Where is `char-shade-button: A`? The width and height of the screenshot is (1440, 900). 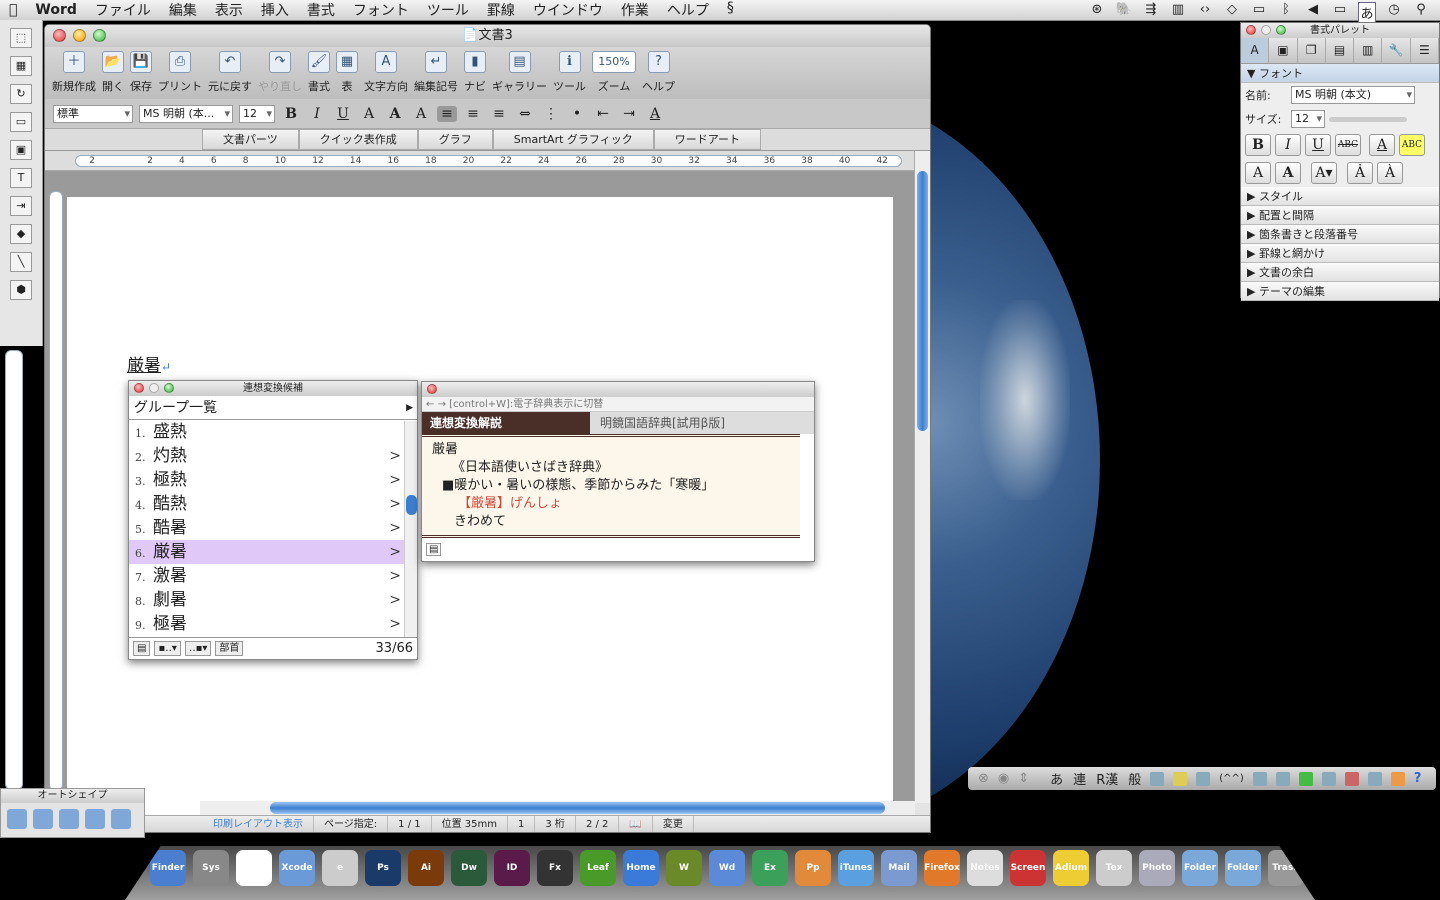 char-shade-button: A is located at coordinates (1288, 173).